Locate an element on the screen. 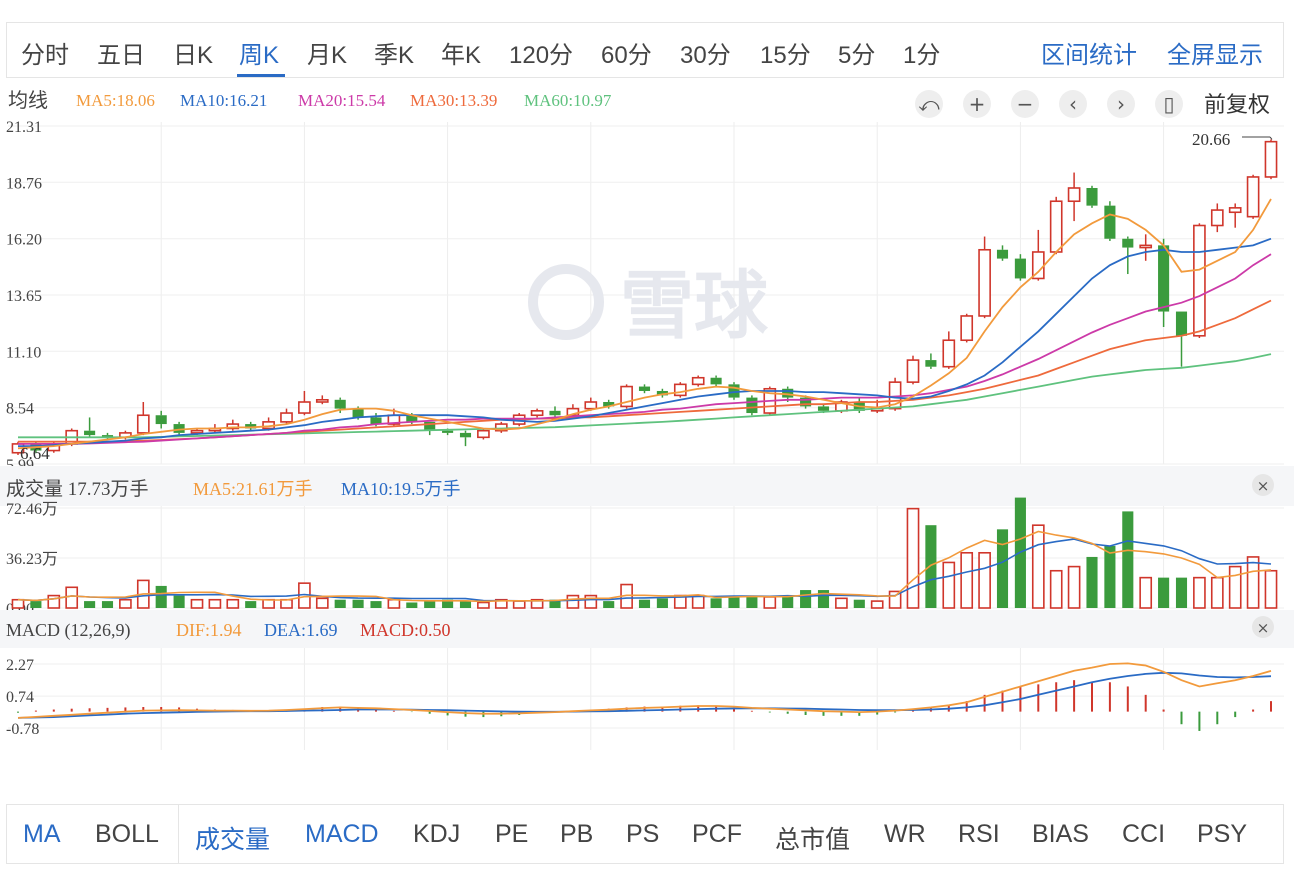  tab-1min: 1分 is located at coordinates (921, 52).